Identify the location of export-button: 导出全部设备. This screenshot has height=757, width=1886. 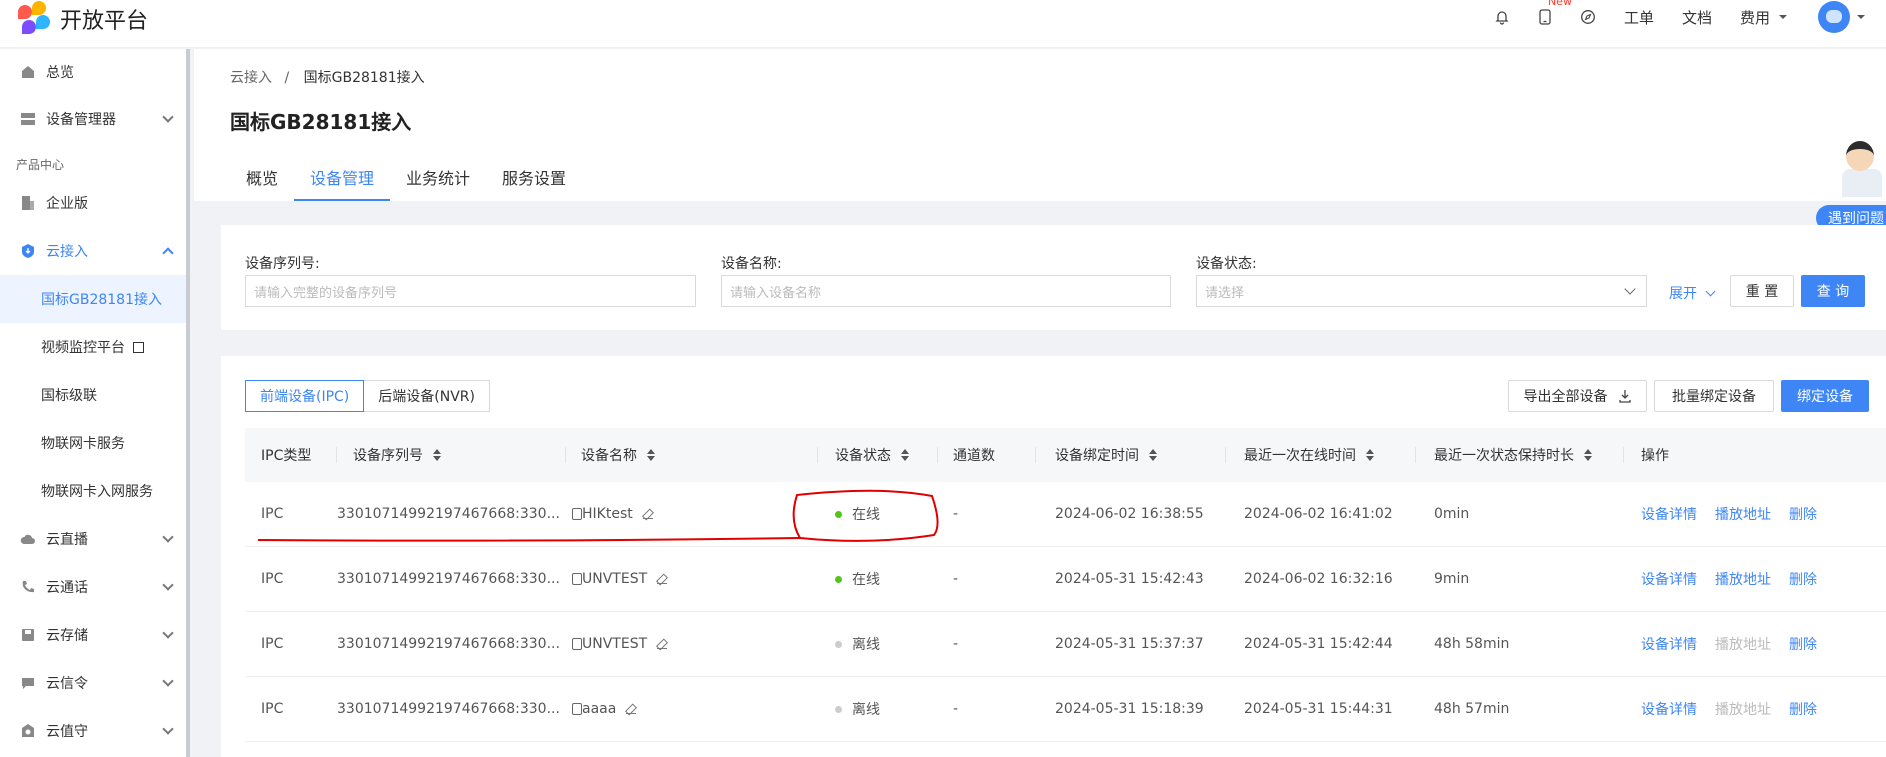
(1577, 396).